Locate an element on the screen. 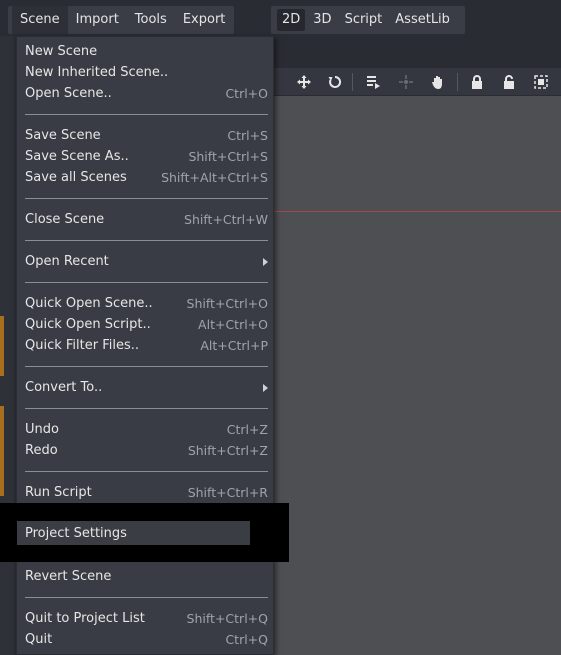 This screenshot has height=655, width=561. menu-item-save-scene-as: Save Scene As.. Shift+Ctrl+S is located at coordinates (146, 156).